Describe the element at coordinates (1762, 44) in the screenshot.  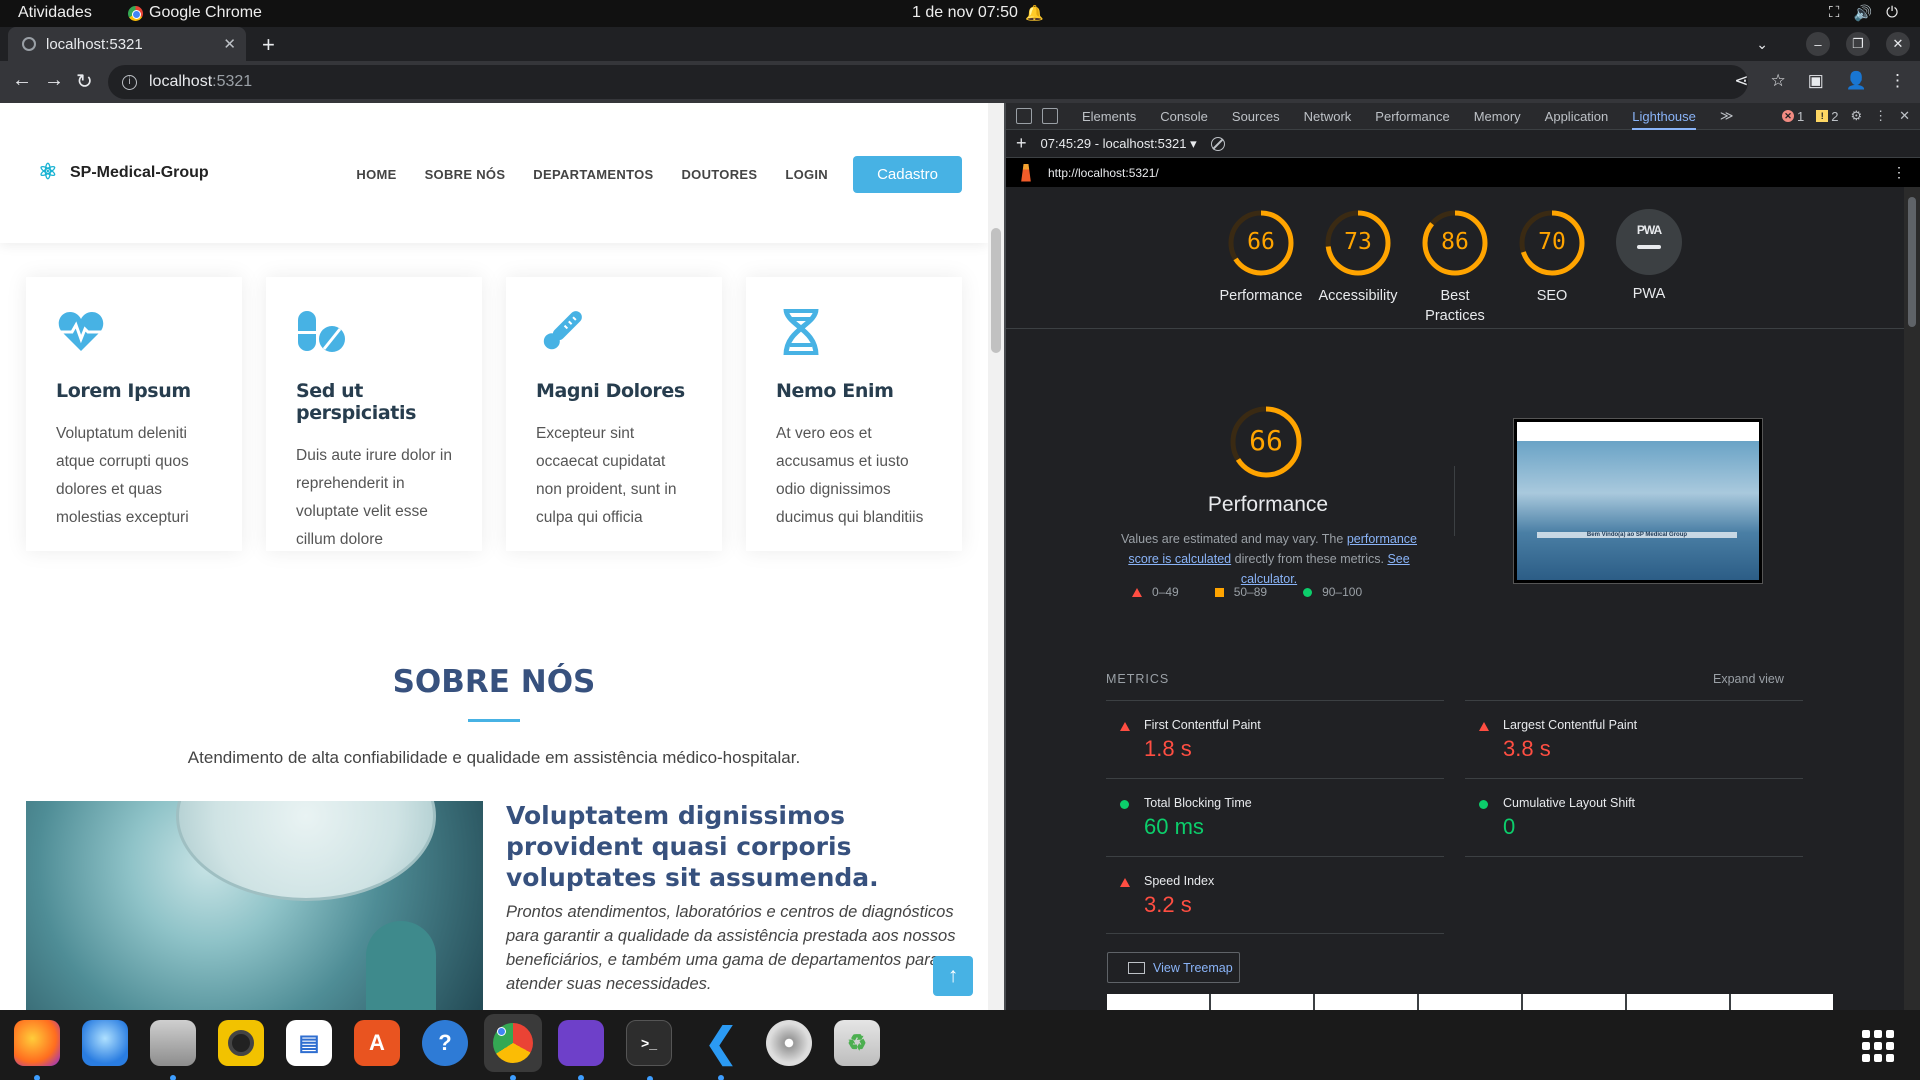
I see `chevron-down-icon: ⌄` at that location.